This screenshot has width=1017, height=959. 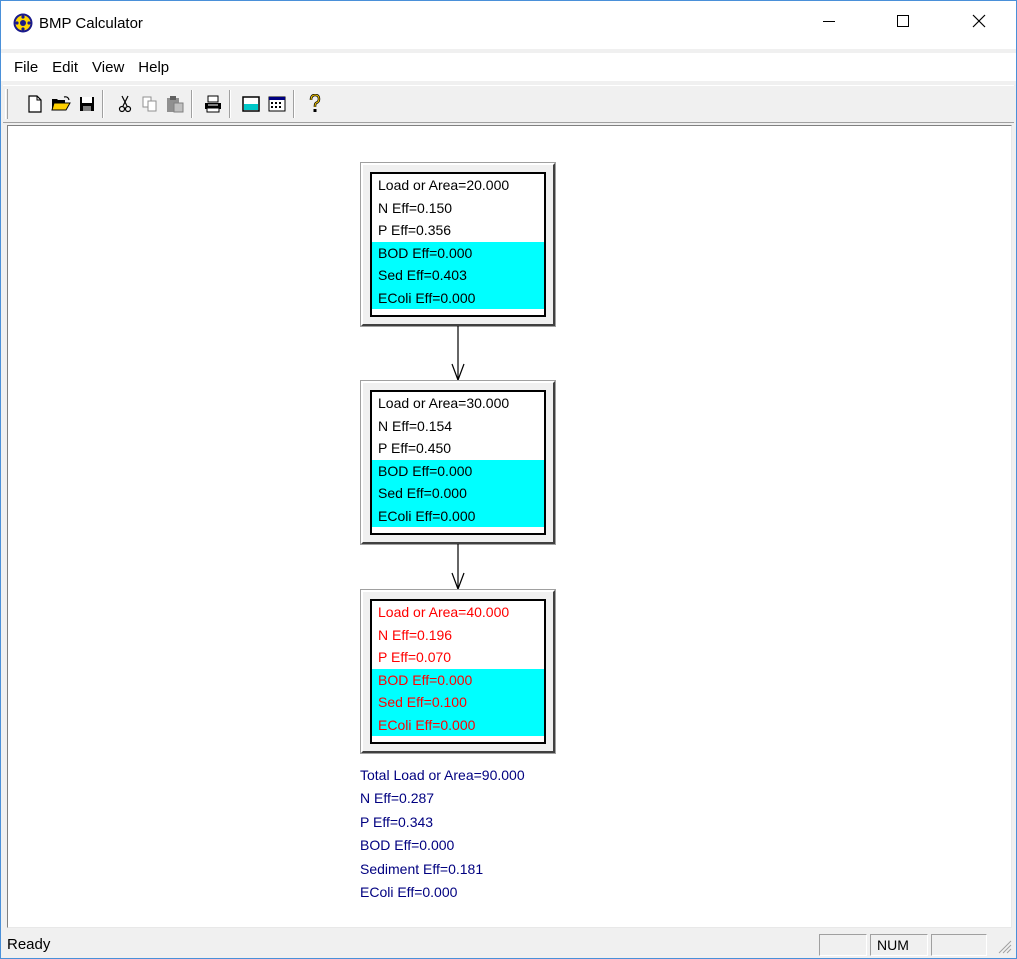 What do you see at coordinates (458, 493) in the screenshot?
I see `sed-eff-label: Sed Eff=0.000` at bounding box center [458, 493].